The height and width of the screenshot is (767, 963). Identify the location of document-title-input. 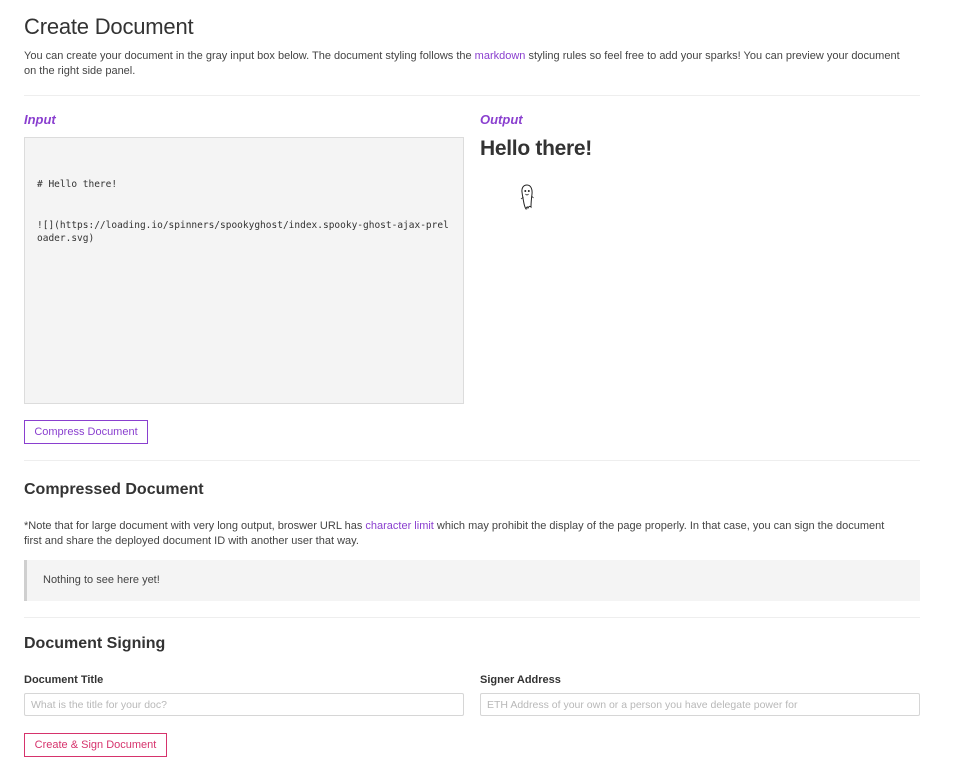
(244, 704).